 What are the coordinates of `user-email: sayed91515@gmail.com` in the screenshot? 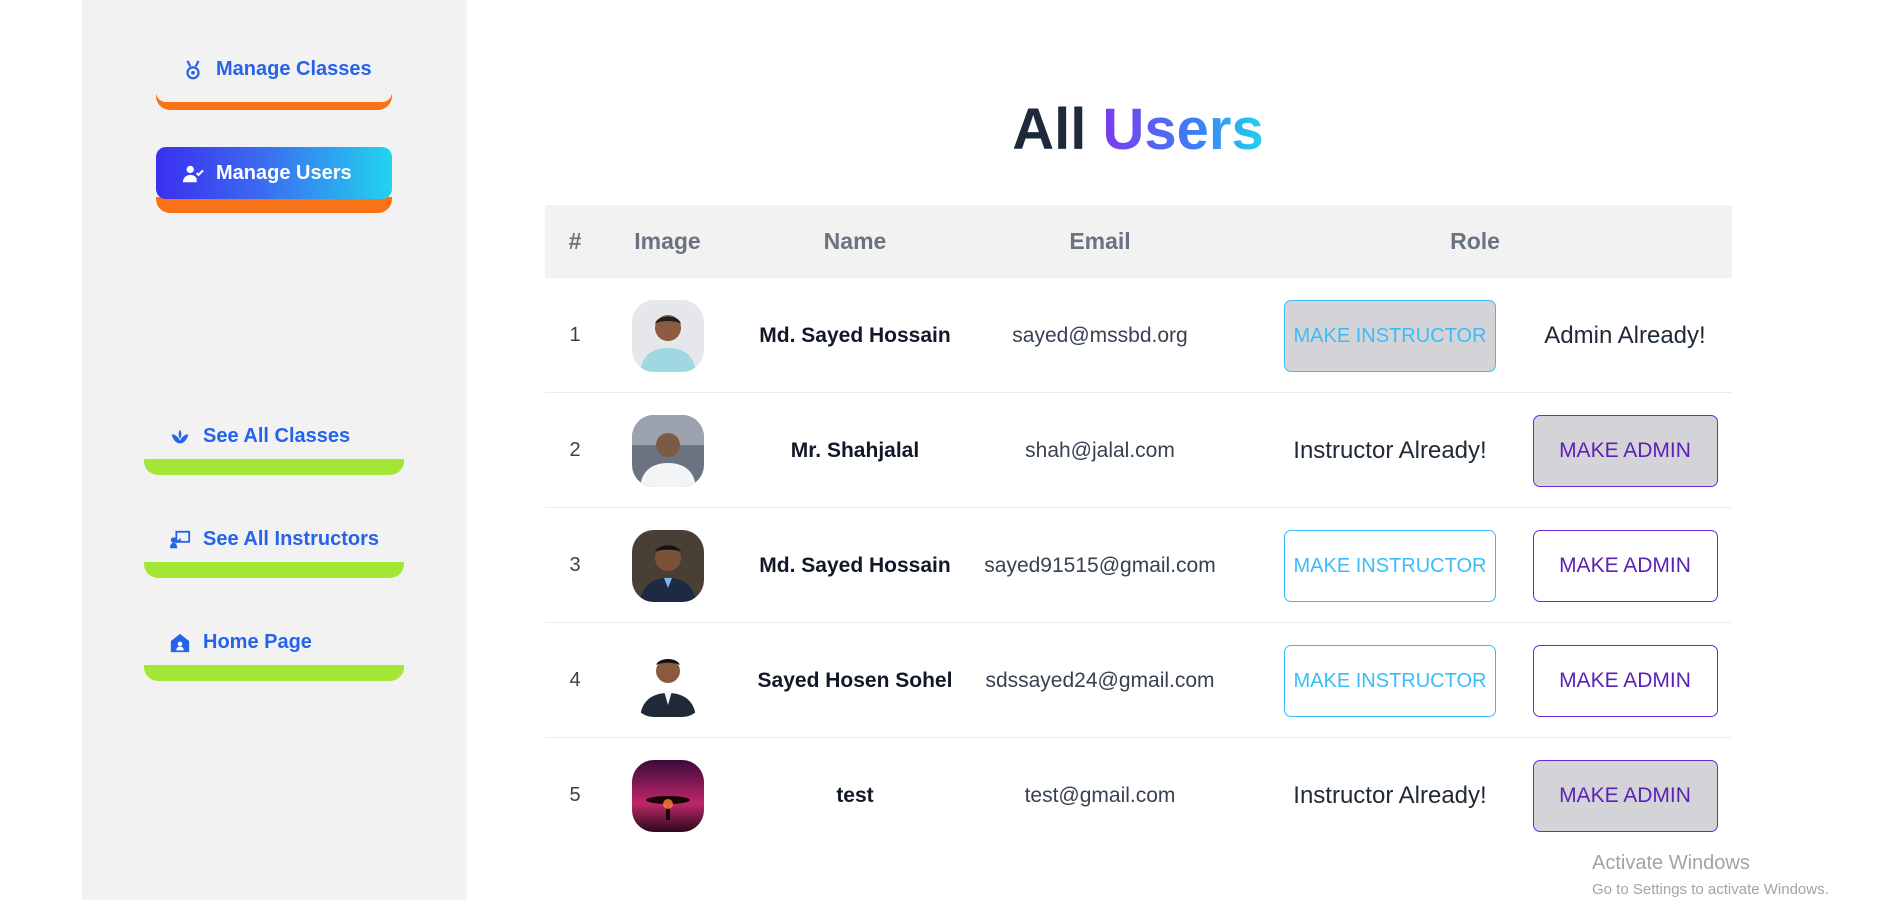 It's located at (1100, 565).